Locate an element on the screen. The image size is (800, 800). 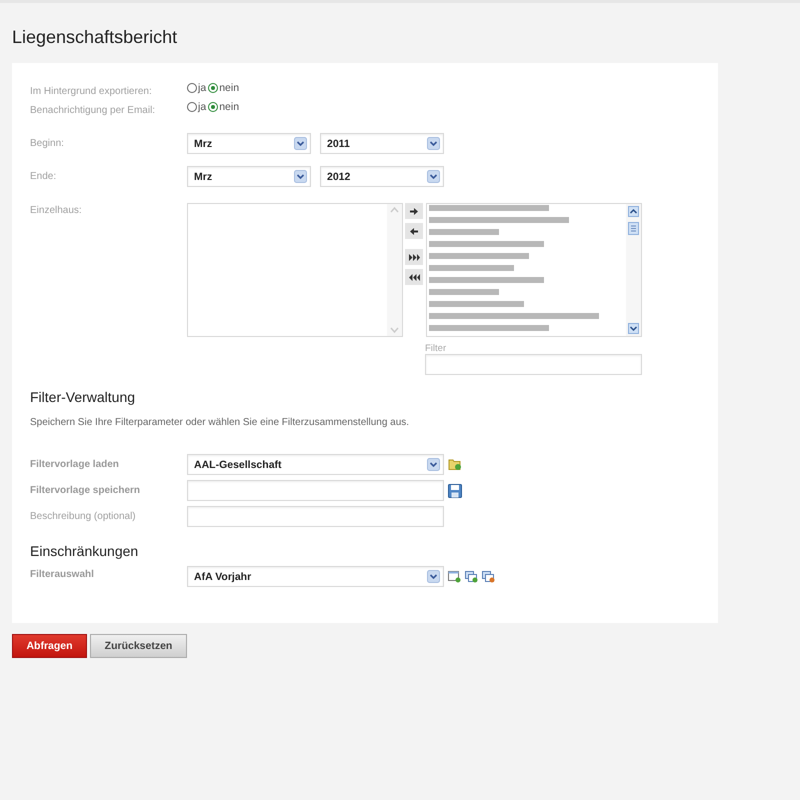
move-all-right-button is located at coordinates (414, 257).